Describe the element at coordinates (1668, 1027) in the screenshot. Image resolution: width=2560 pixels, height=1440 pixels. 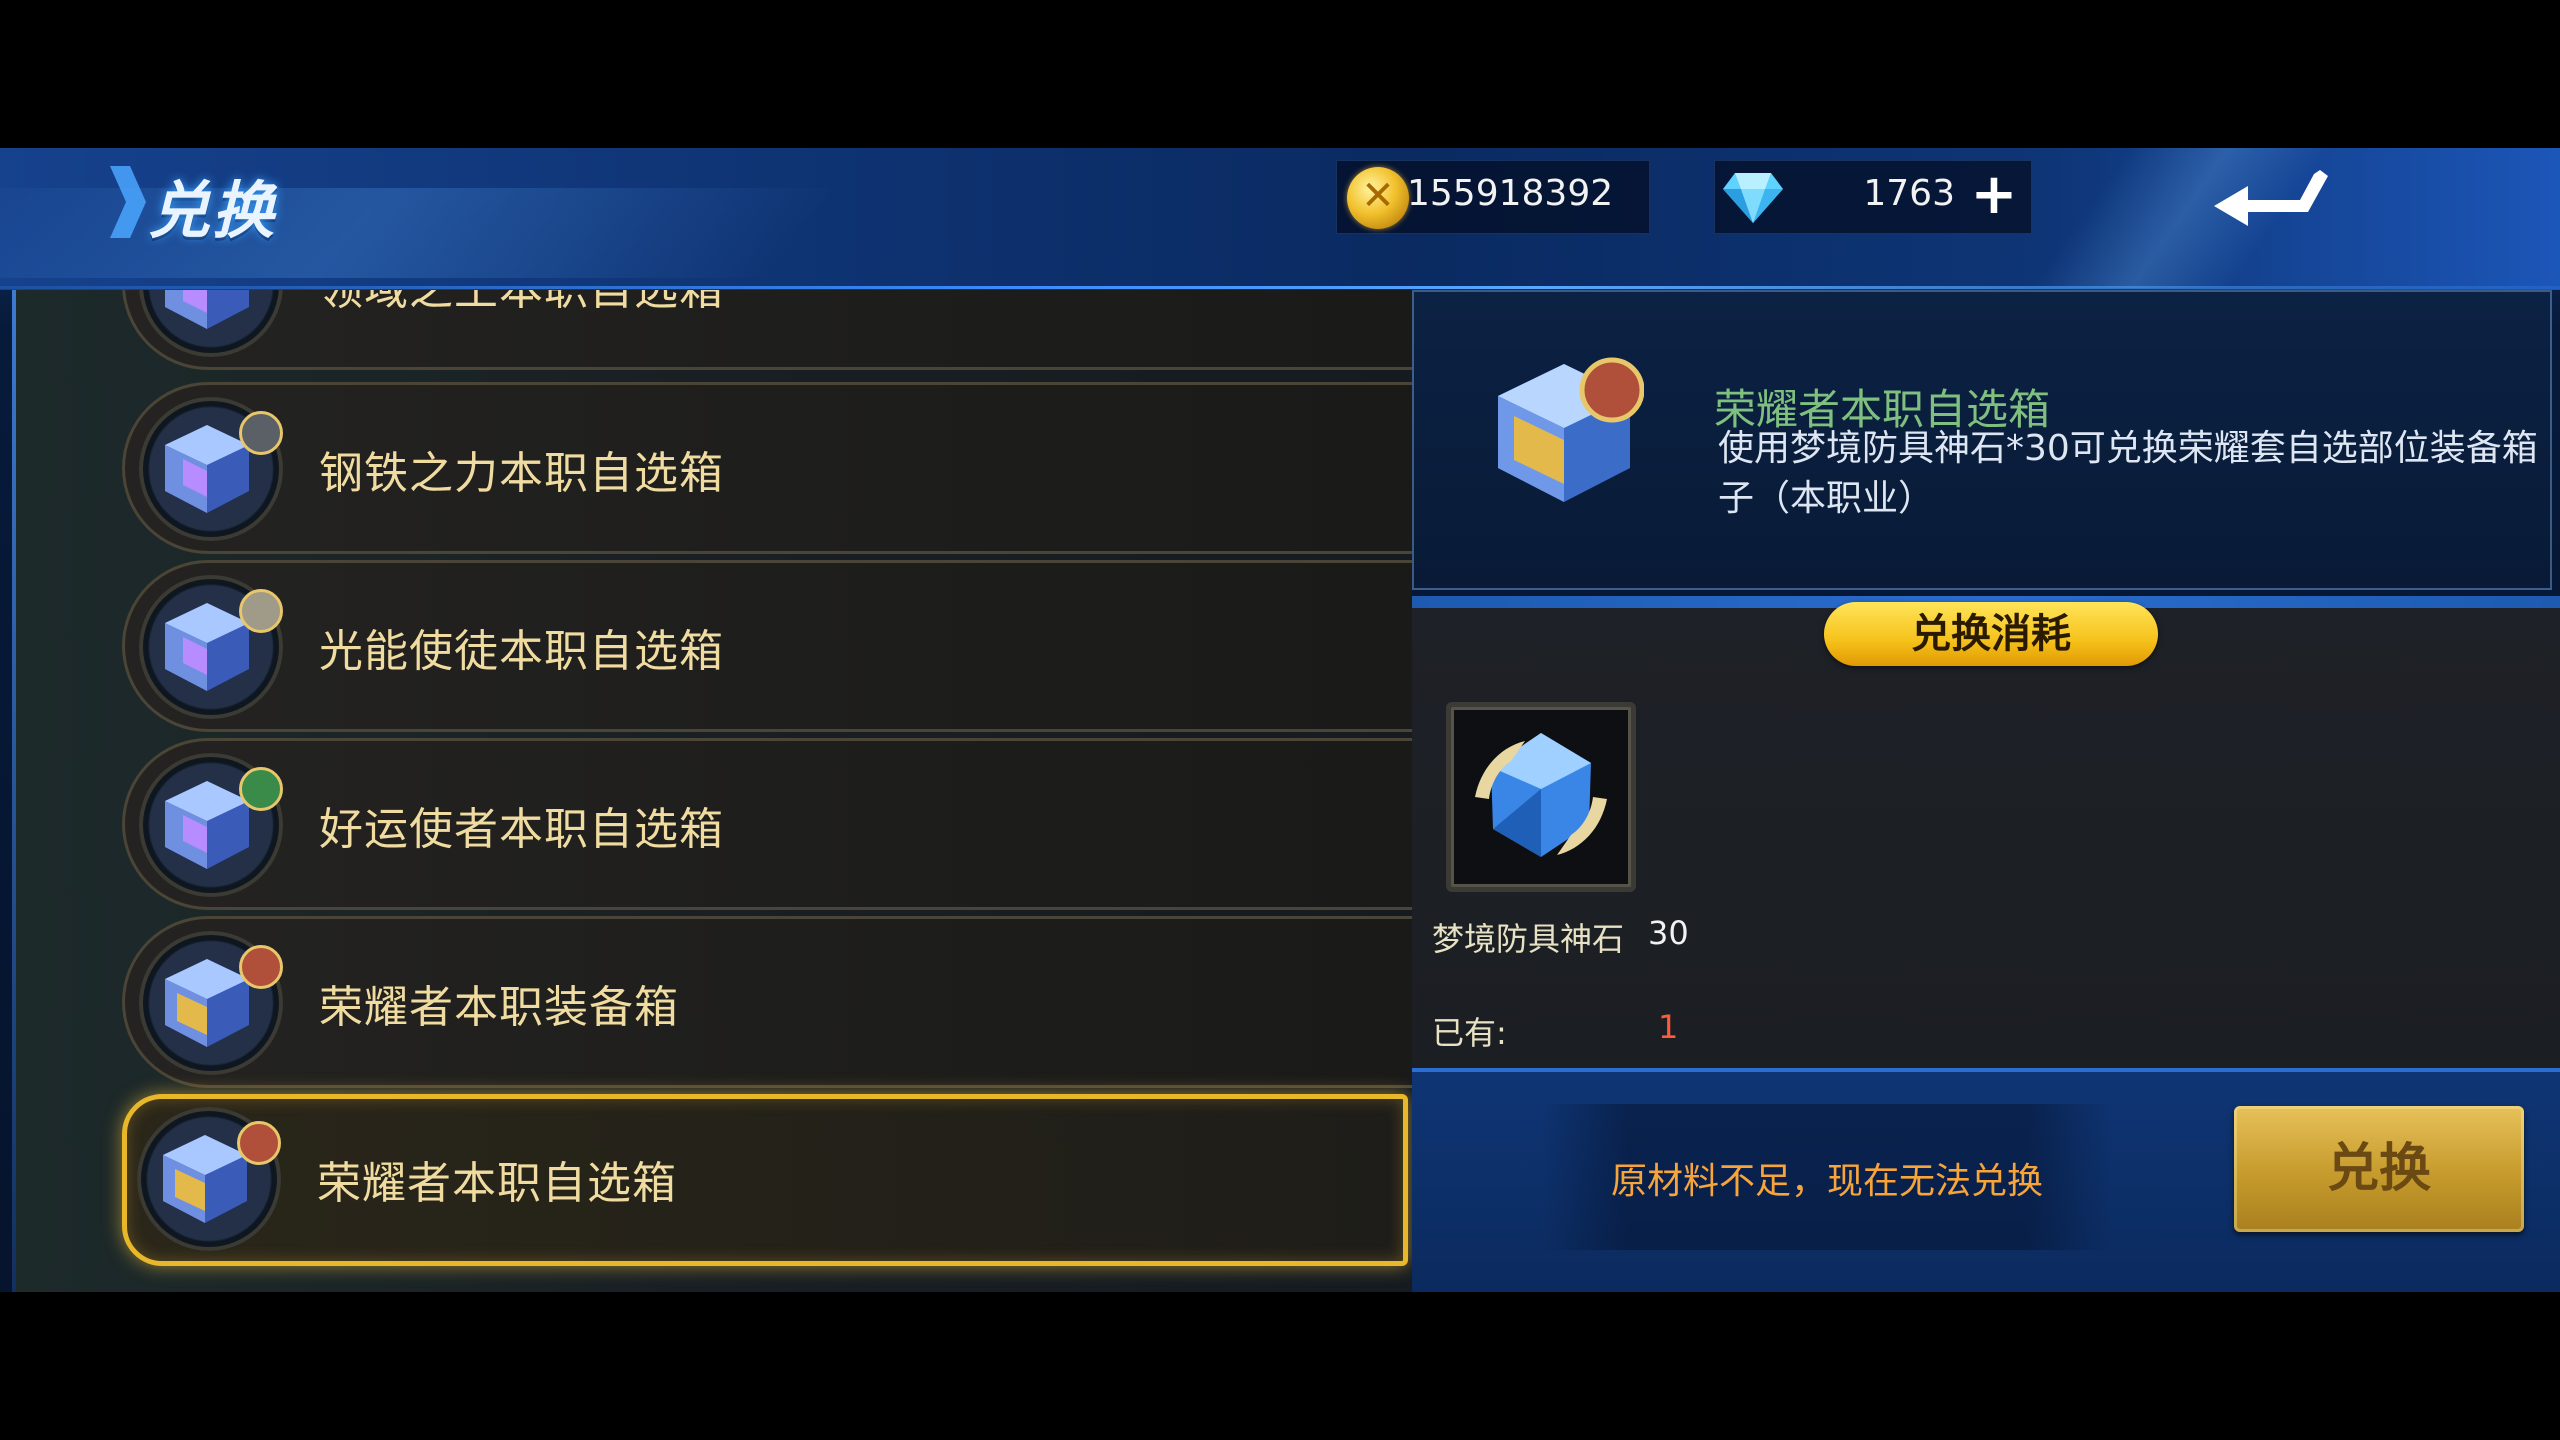
I see `owned-value: 1` at that location.